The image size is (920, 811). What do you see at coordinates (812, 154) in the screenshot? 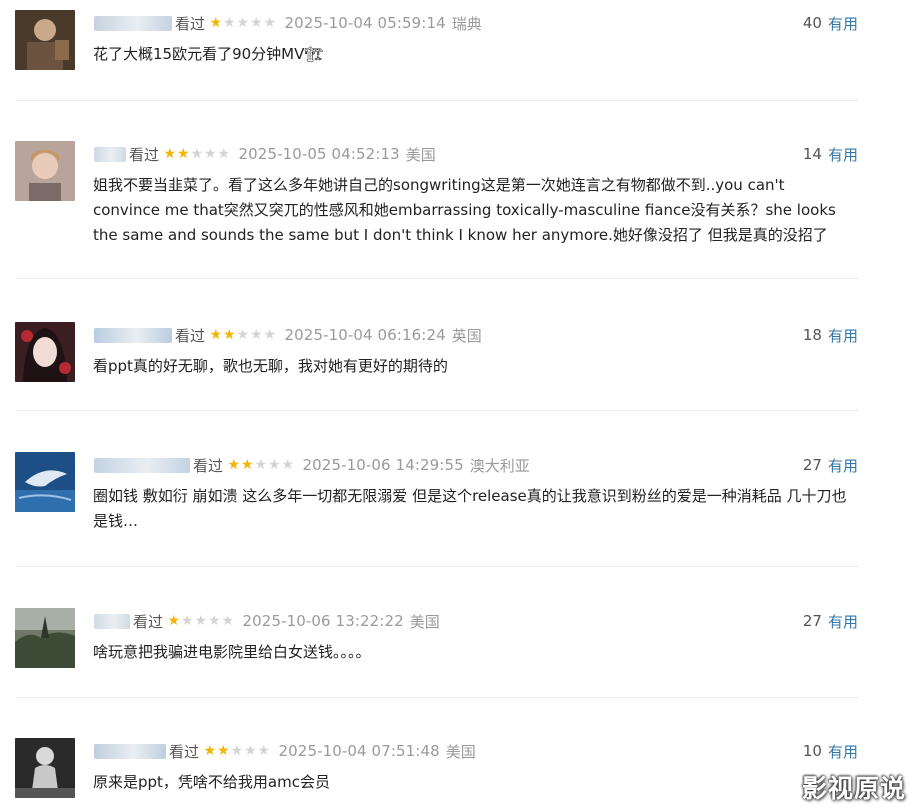
I see `vote-count: 14` at bounding box center [812, 154].